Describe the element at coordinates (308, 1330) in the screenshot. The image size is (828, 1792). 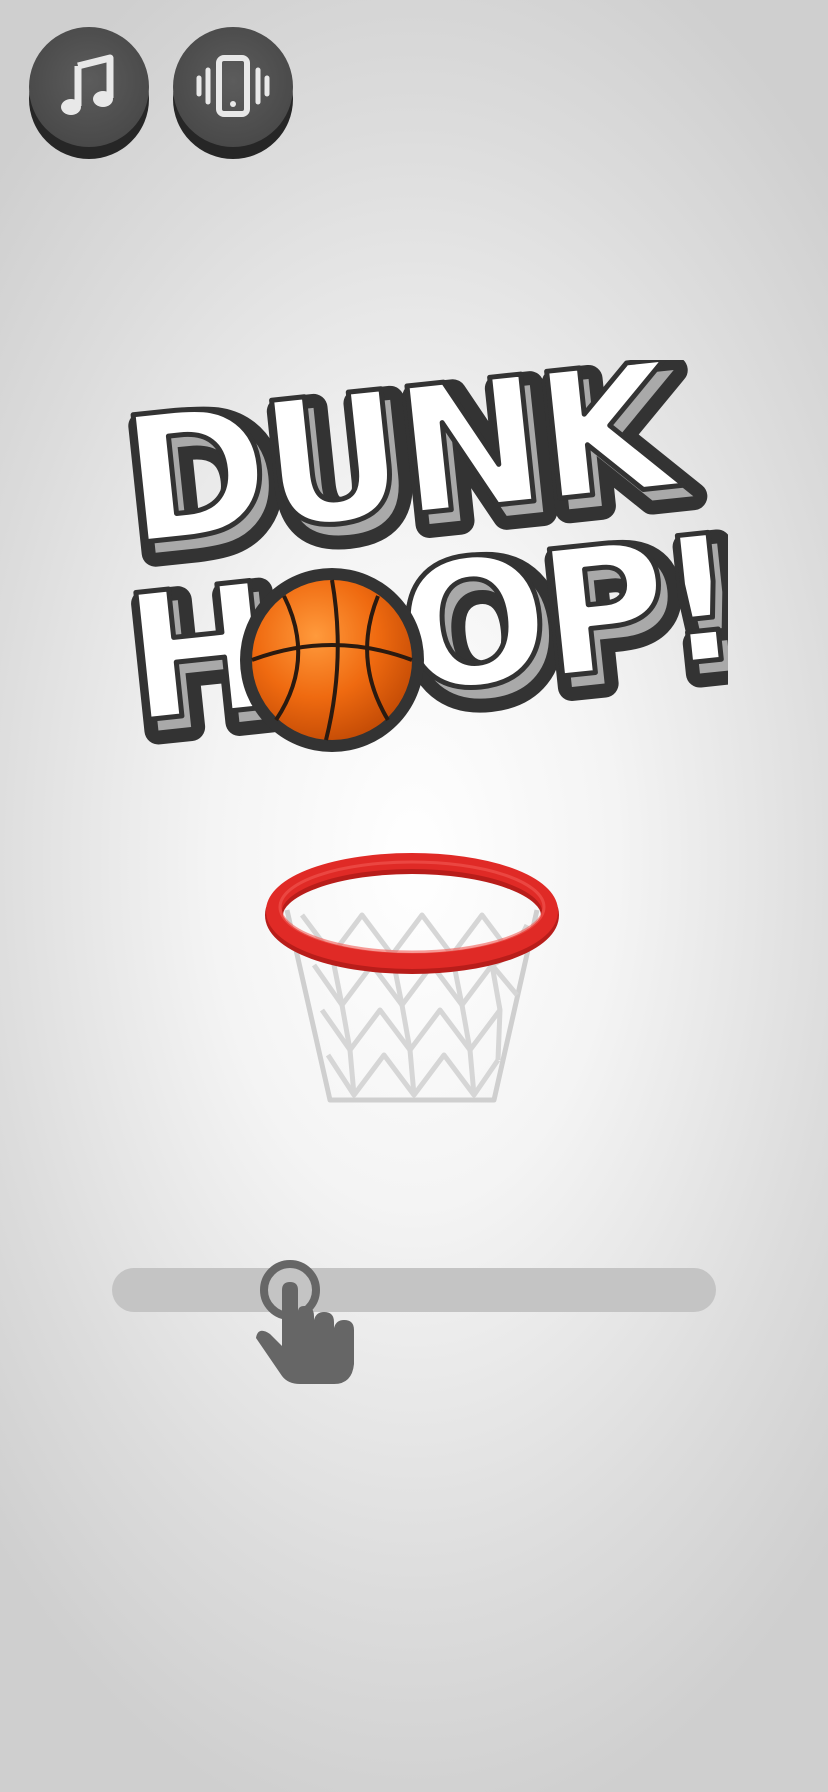
I see `tap-hand-icon` at that location.